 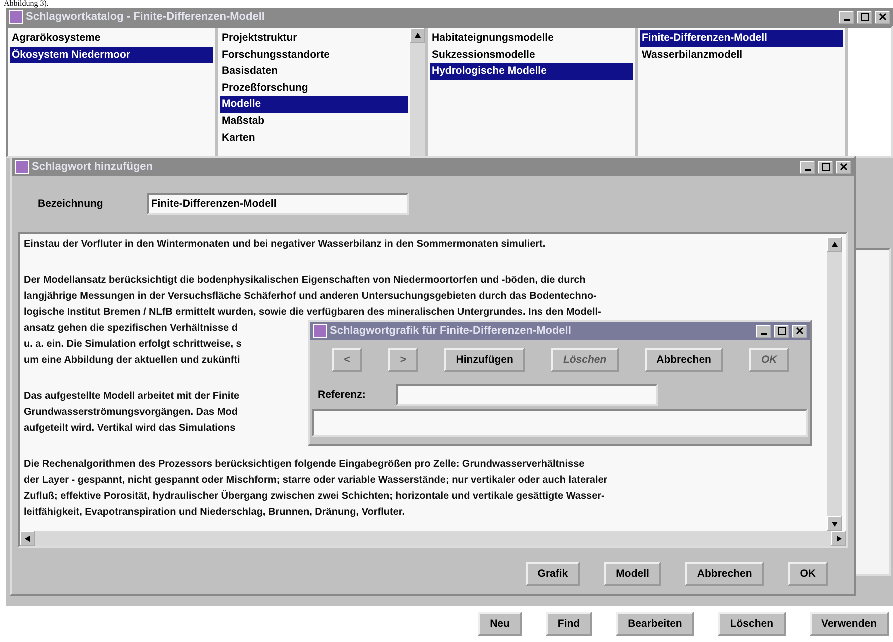 I want to click on text-line: um eine Abbildung der aktuellen und zukünfti, so click(x=132, y=361).